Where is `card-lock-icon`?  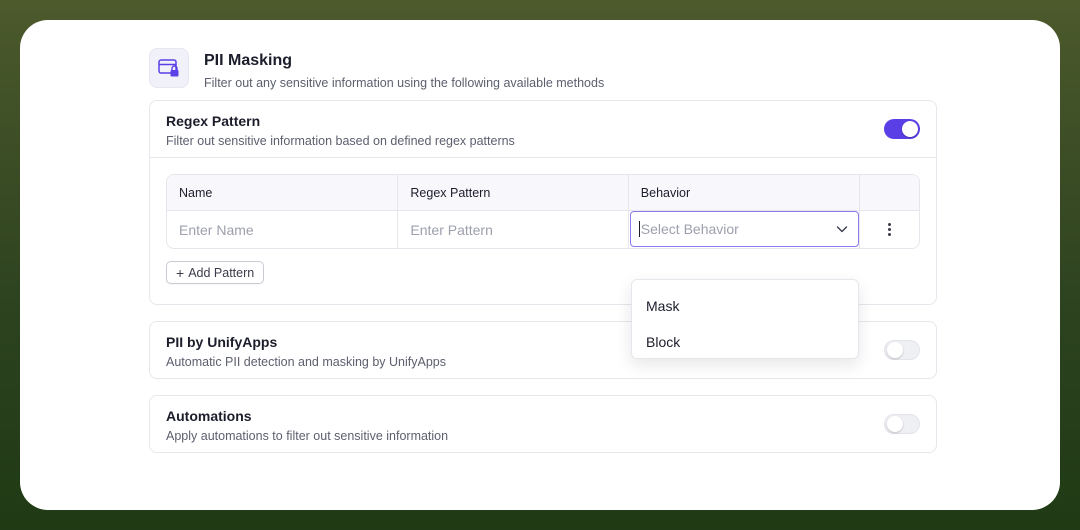 card-lock-icon is located at coordinates (169, 68).